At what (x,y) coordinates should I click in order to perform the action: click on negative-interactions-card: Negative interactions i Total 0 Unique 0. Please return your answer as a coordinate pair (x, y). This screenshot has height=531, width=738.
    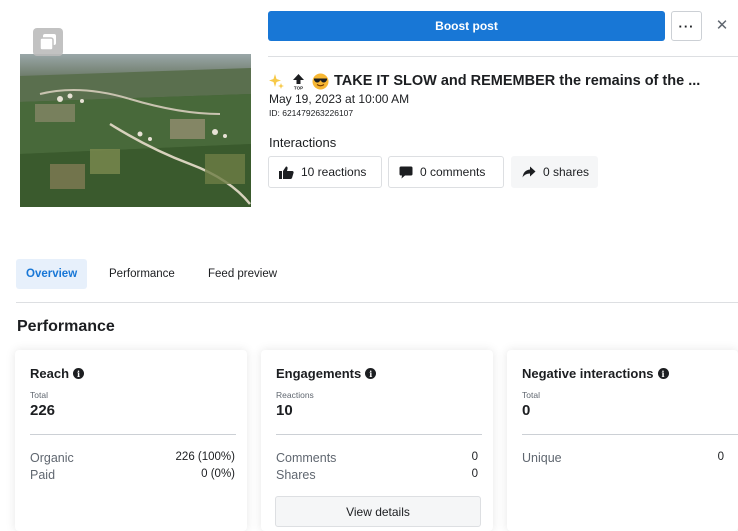
    Looking at the image, I should click on (622, 440).